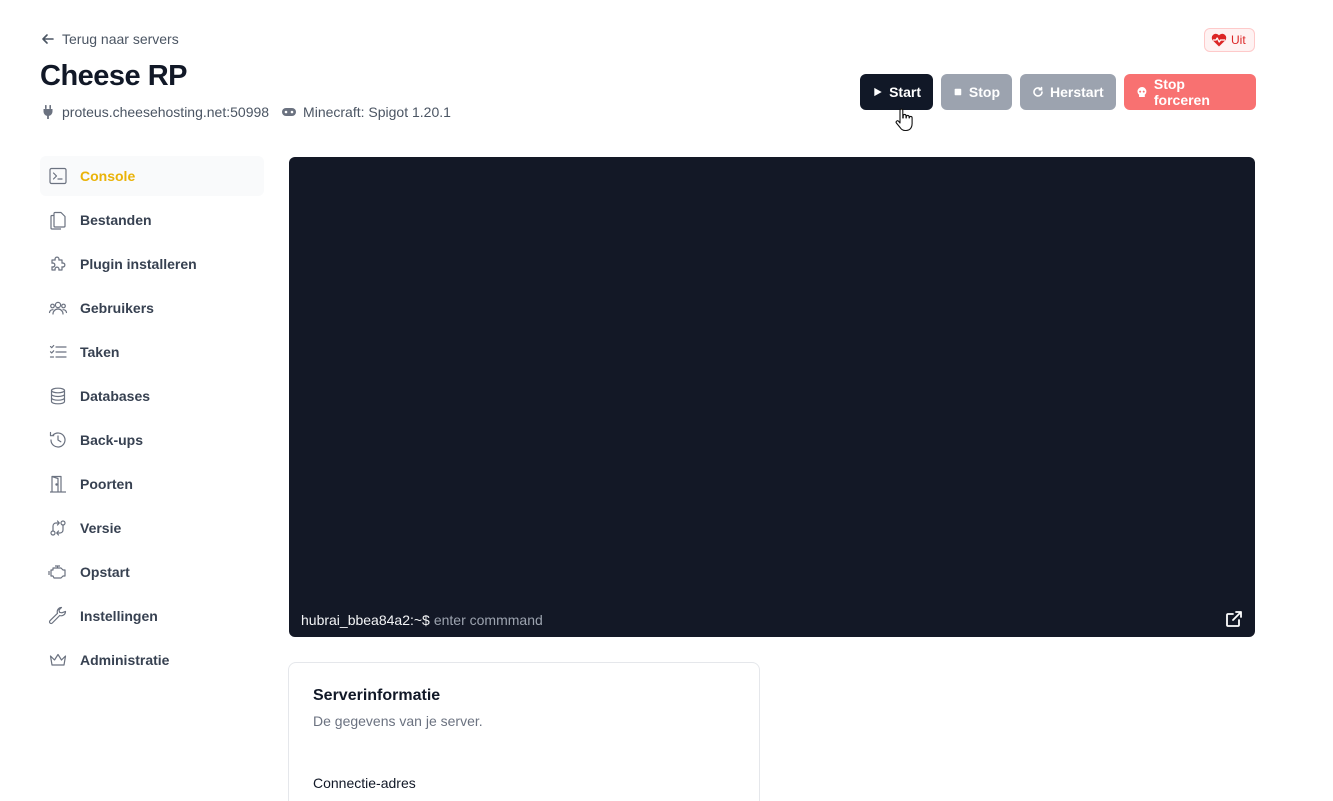  What do you see at coordinates (1038, 91) in the screenshot?
I see `restart-icon` at bounding box center [1038, 91].